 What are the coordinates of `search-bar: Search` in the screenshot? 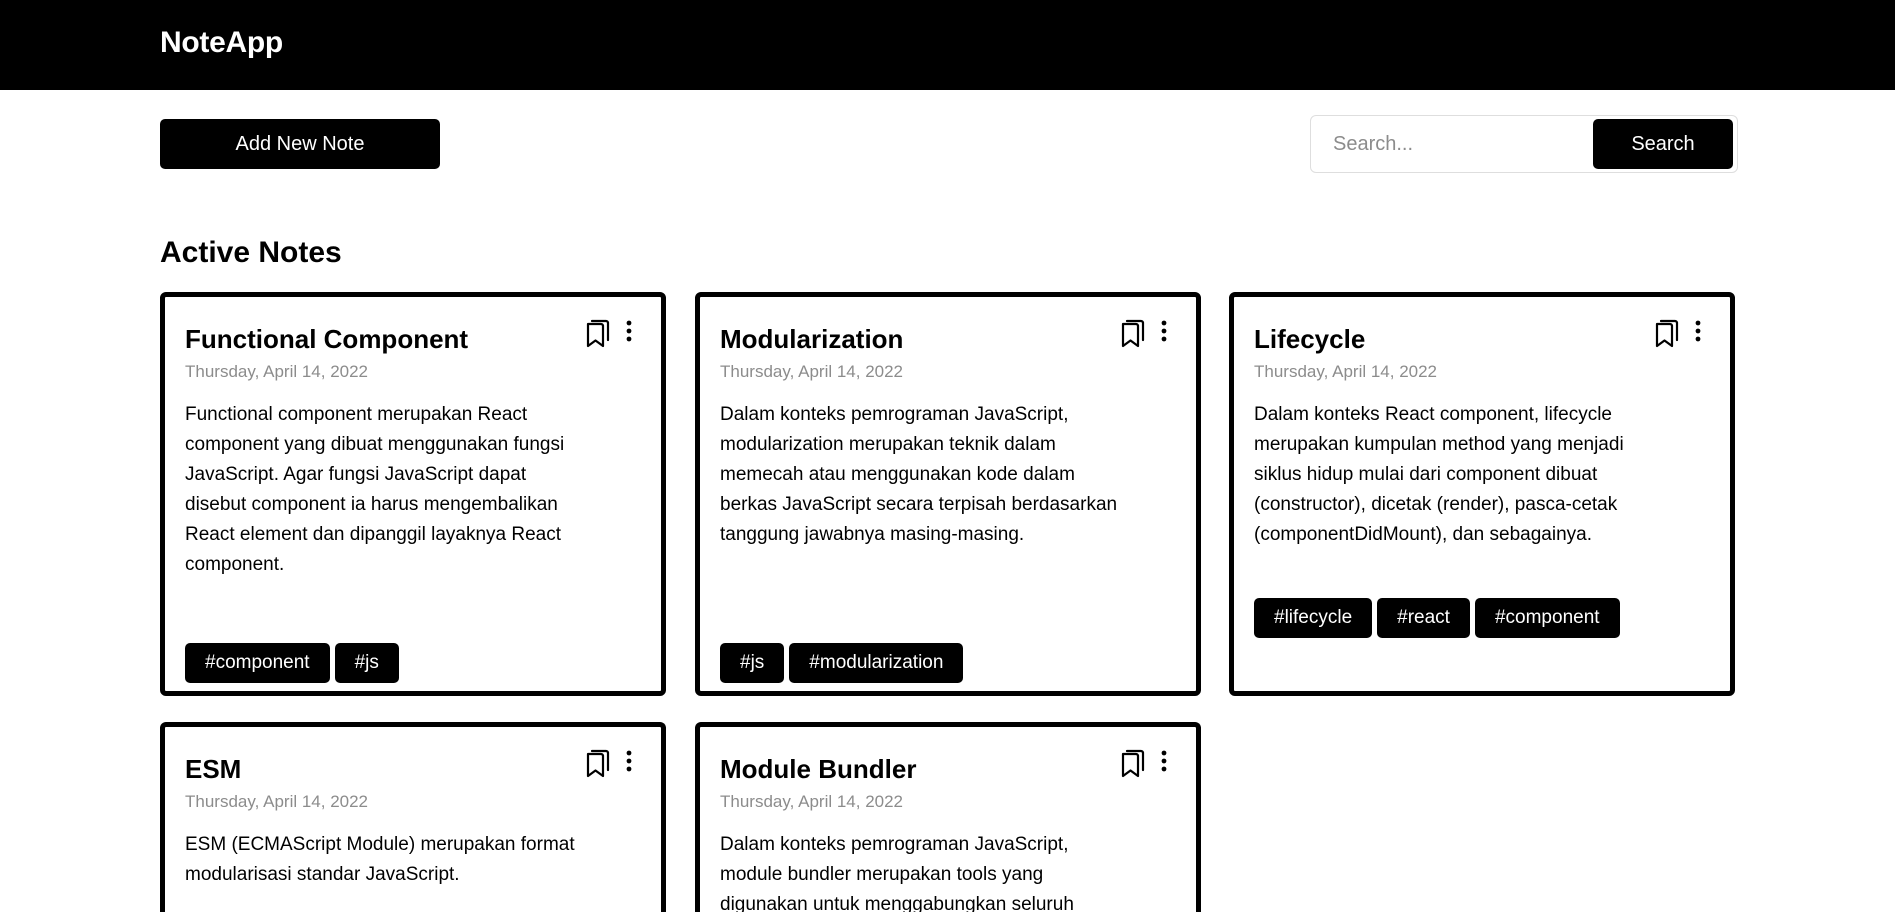 It's located at (1524, 144).